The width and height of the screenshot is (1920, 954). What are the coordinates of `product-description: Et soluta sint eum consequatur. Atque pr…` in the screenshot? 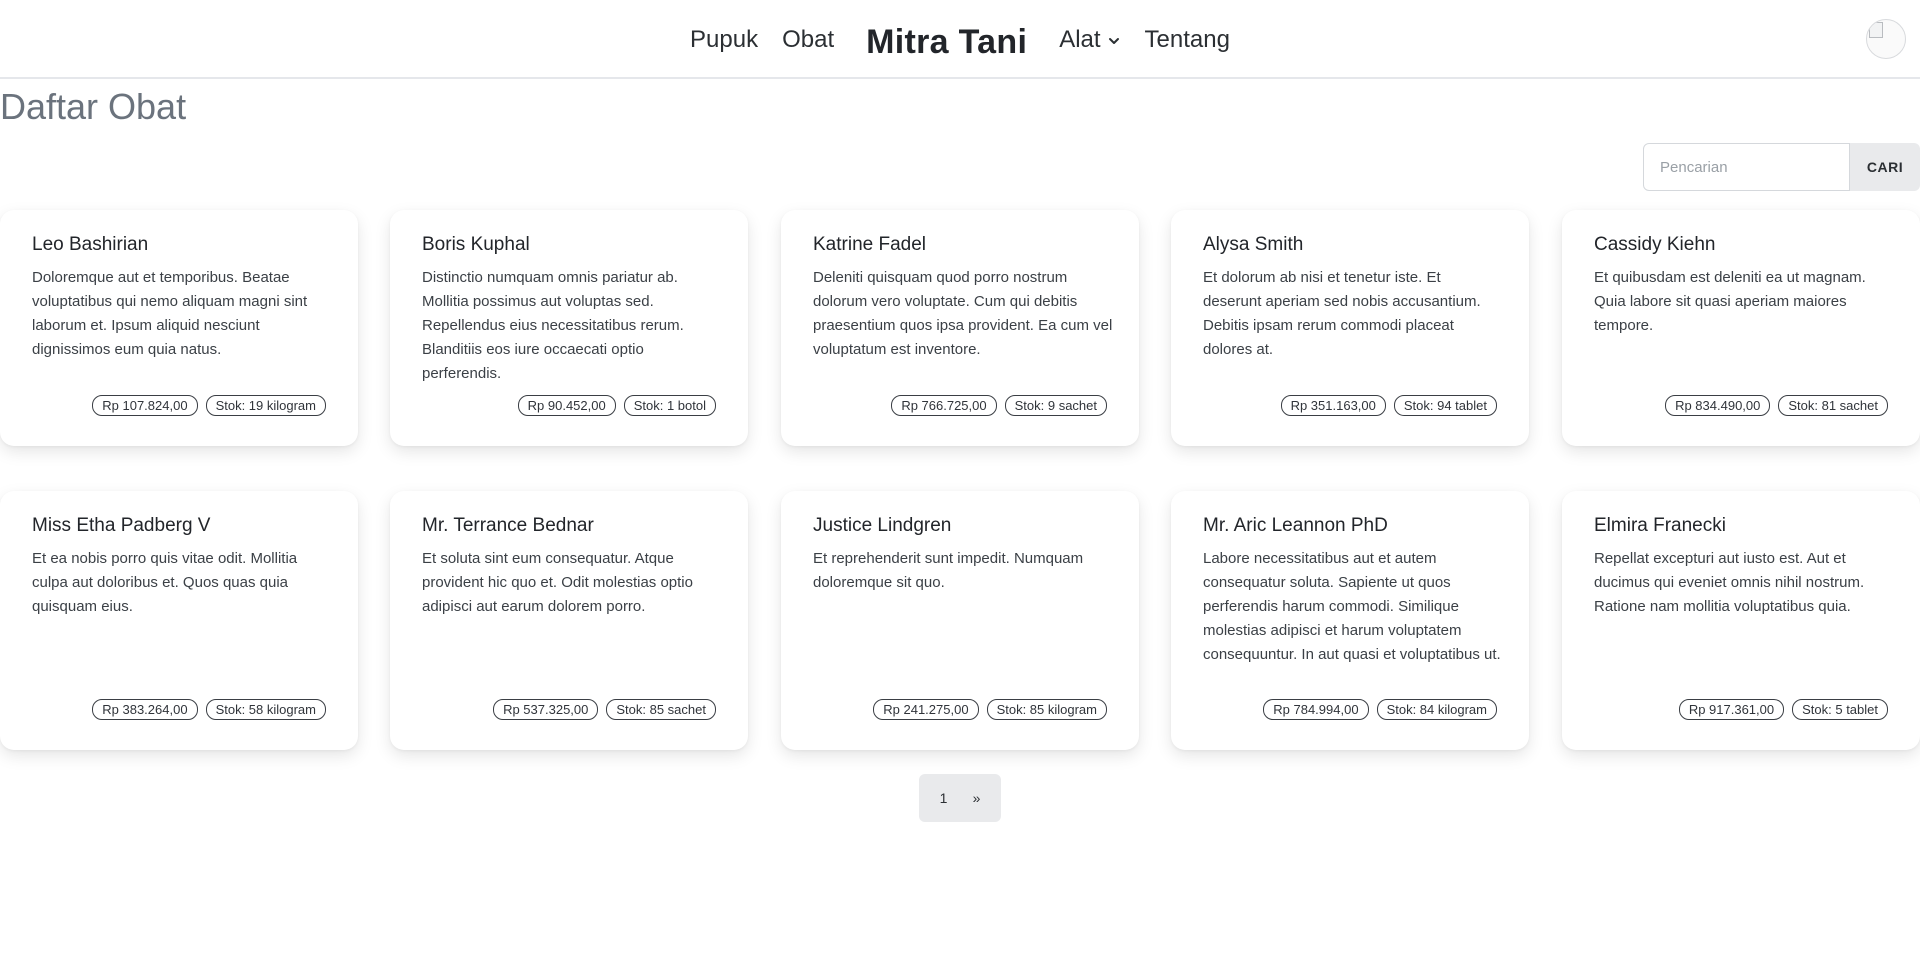 It's located at (557, 582).